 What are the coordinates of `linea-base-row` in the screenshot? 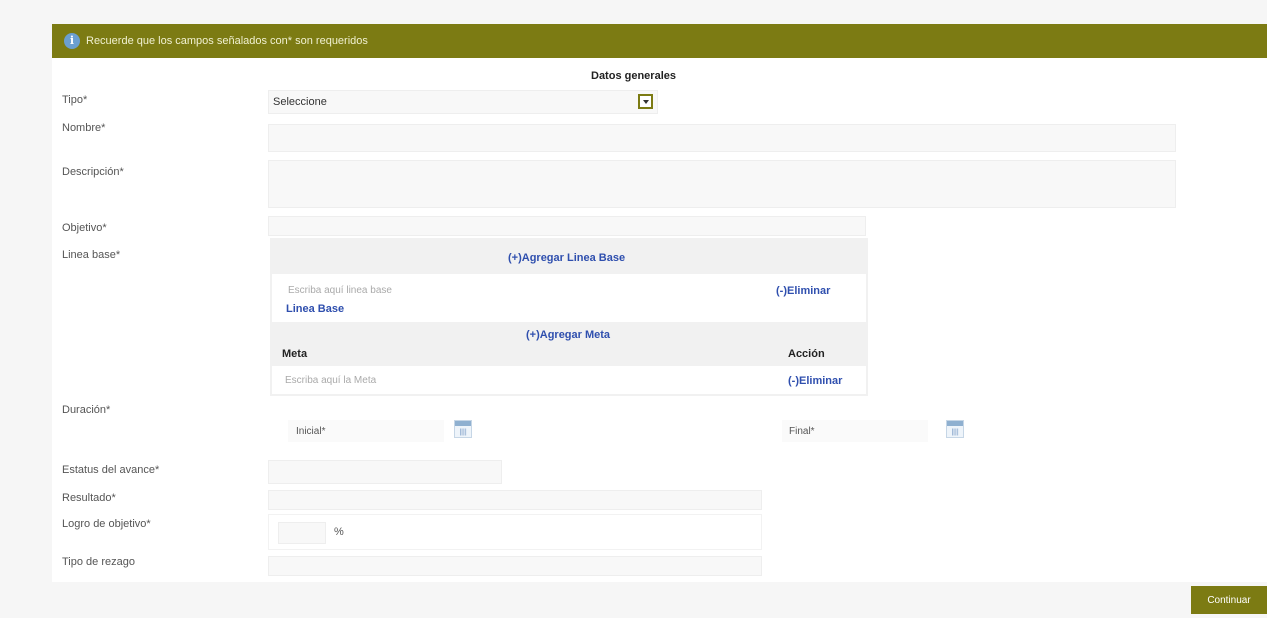 It's located at (569, 298).